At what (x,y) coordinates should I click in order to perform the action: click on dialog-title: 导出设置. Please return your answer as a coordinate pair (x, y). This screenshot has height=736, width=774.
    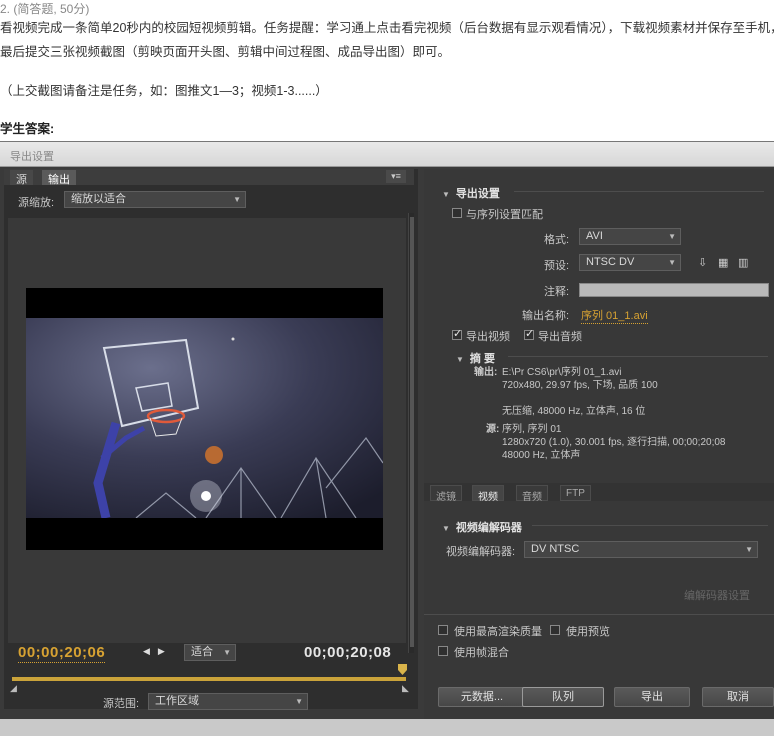
    Looking at the image, I should click on (32, 157).